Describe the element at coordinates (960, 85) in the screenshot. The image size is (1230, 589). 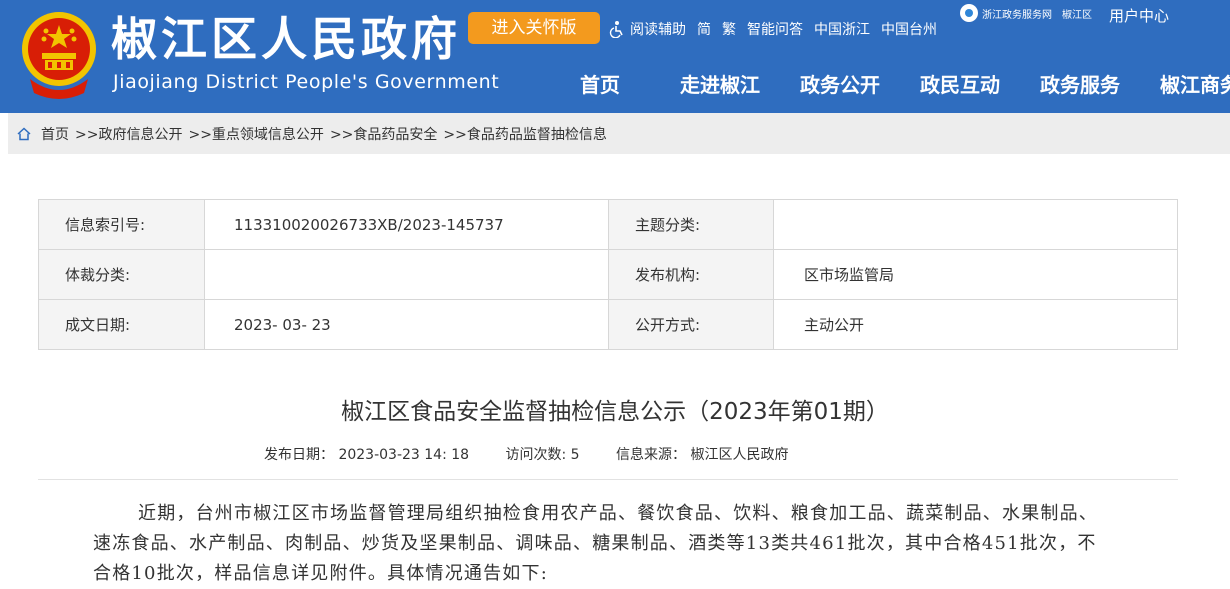
I see `nav-interaction: 政民互动` at that location.